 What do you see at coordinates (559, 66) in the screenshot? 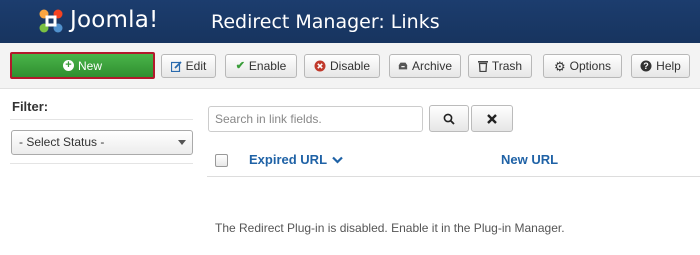
I see `gear-icon: ⚙` at bounding box center [559, 66].